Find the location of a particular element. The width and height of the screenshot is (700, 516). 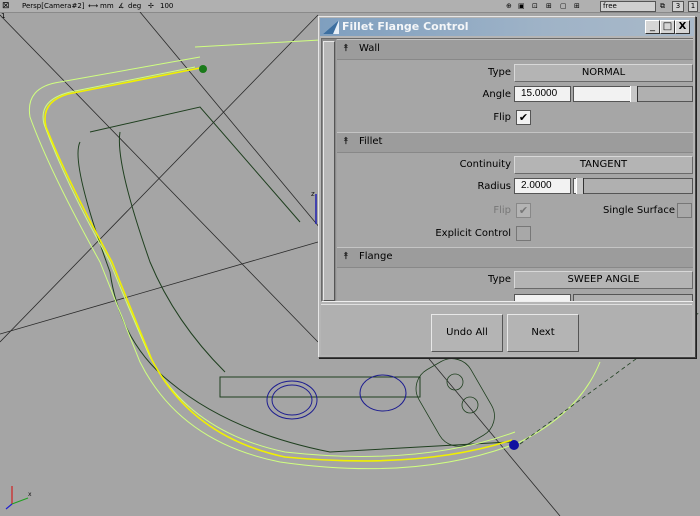

view-icon-1: ▣ is located at coordinates (521, 6).